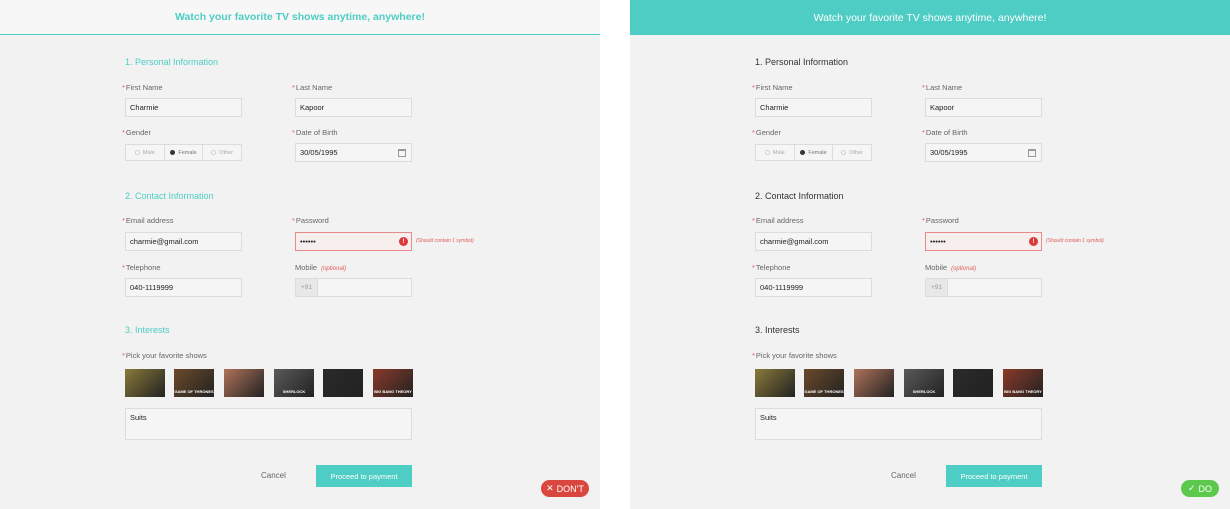  I want to click on dont-badge: ✕ DON'T, so click(565, 488).